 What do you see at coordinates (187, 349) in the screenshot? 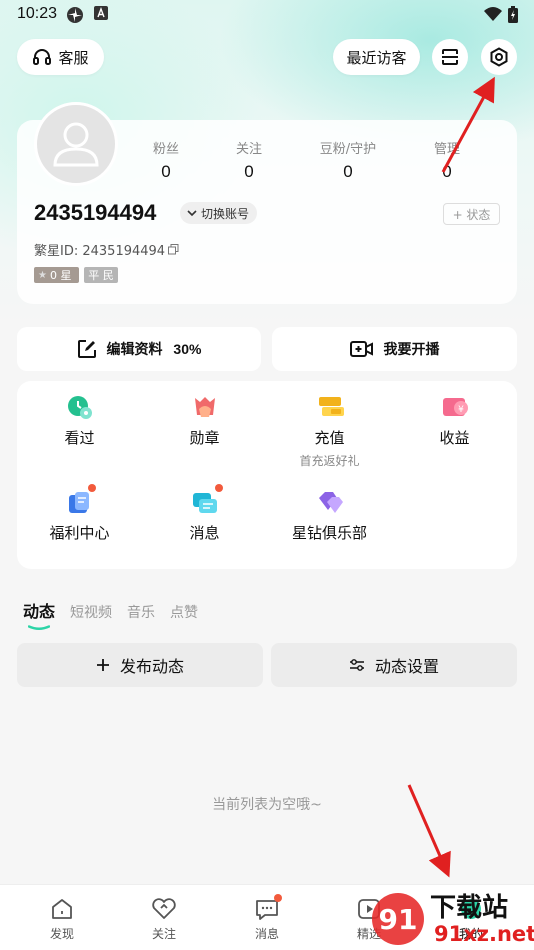
I see `edit-profile-percent: 30%` at bounding box center [187, 349].